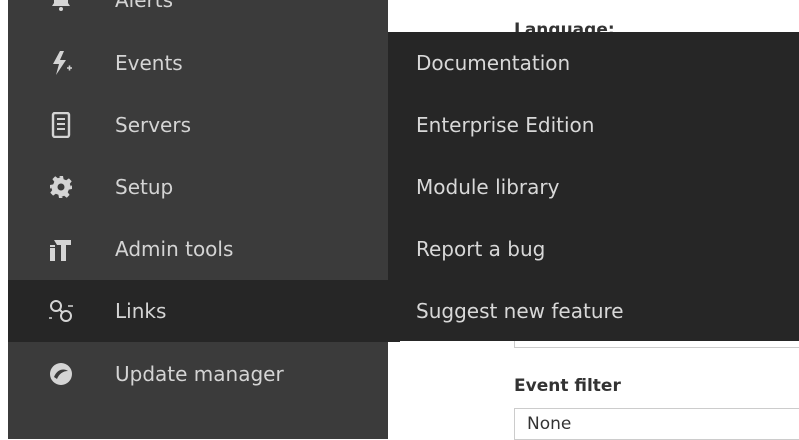 This screenshot has width=799, height=440. Describe the element at coordinates (198, 125) in the screenshot. I see `sidebar-item-servers: Servers` at that location.